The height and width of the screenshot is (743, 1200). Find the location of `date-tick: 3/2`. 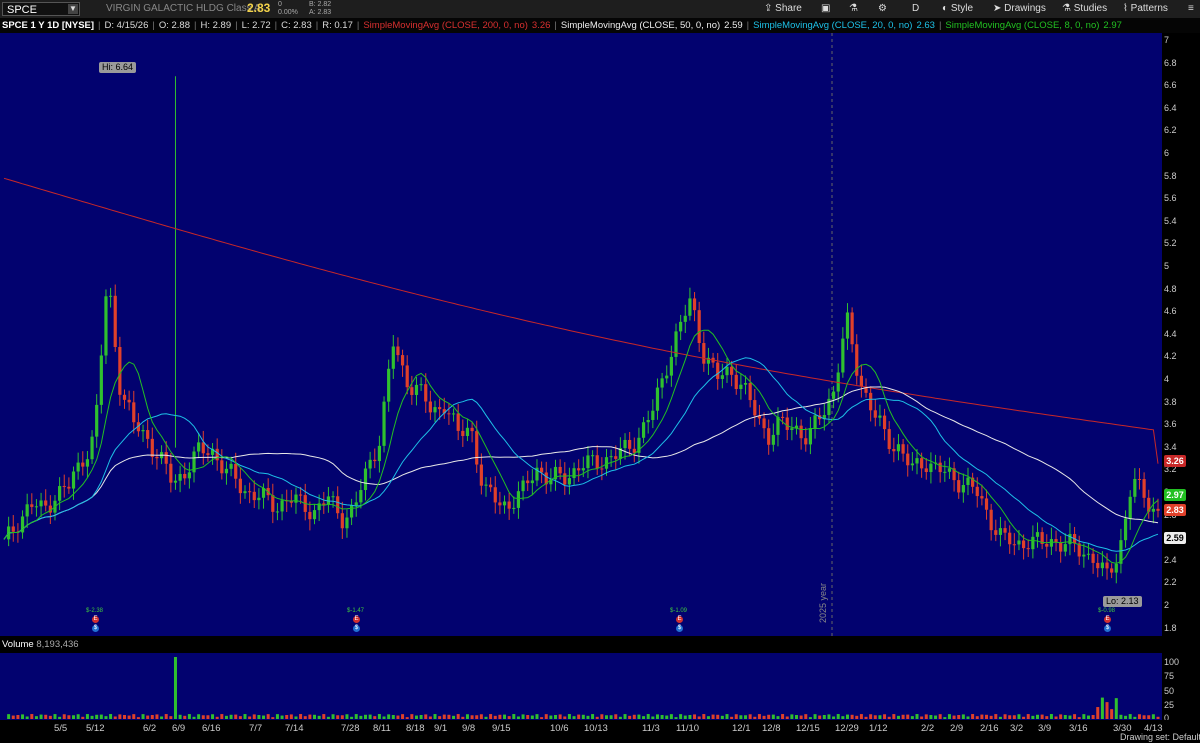

date-tick: 3/2 is located at coordinates (1017, 728).